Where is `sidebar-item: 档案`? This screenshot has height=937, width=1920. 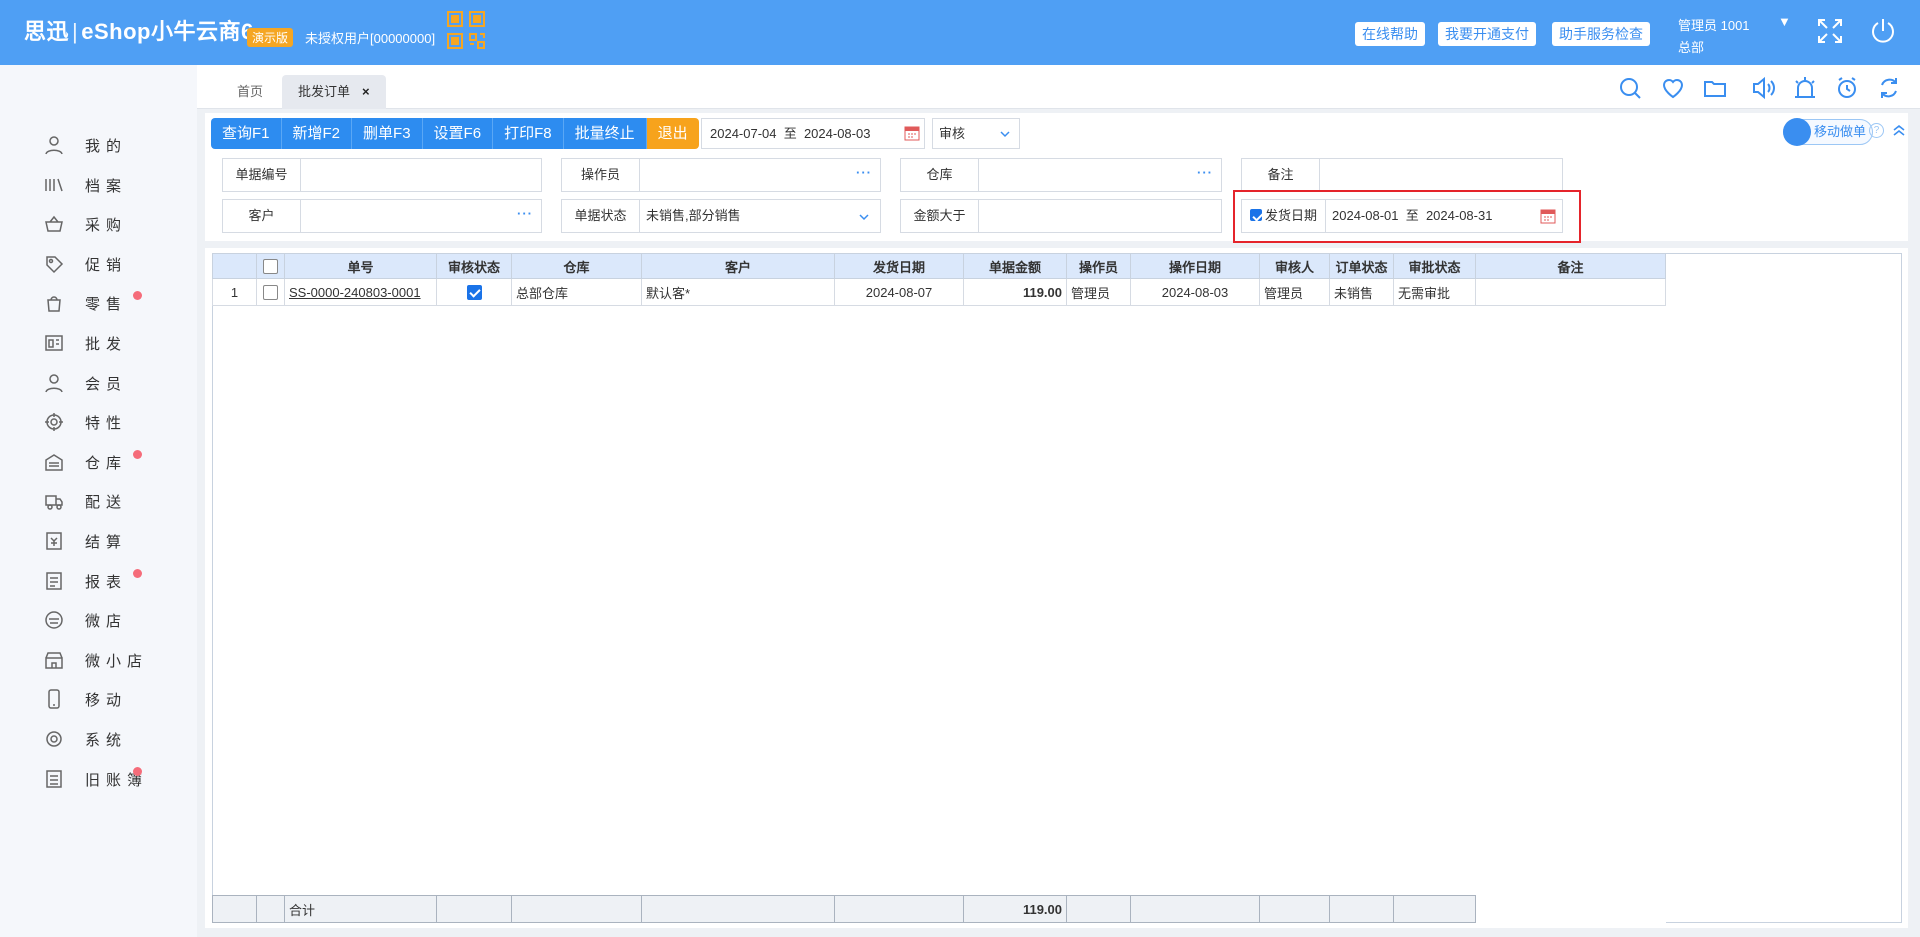 sidebar-item: 档案 is located at coordinates (98, 184).